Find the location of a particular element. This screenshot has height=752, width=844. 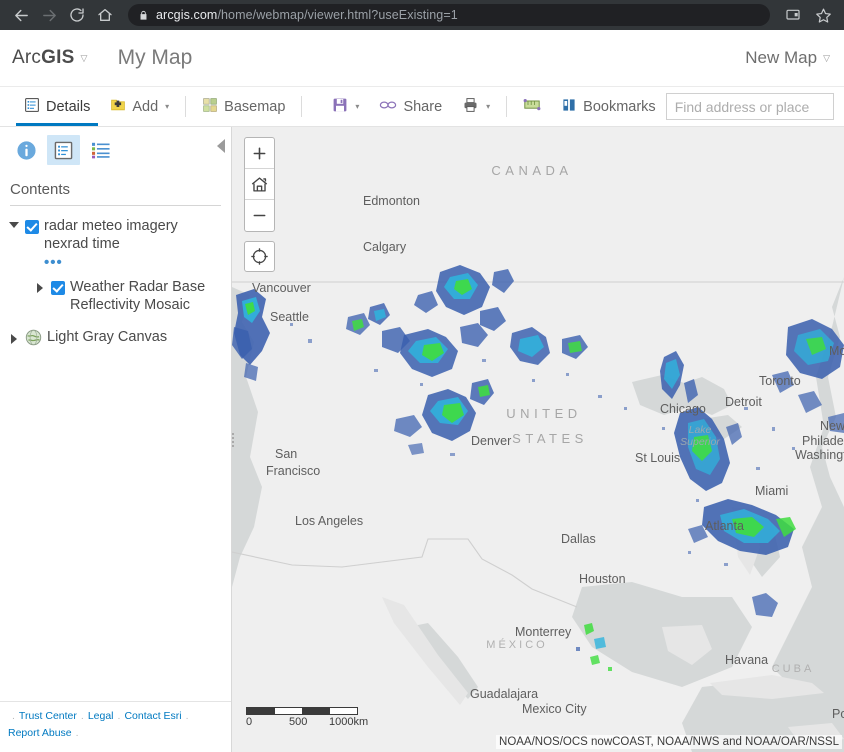

link-icon is located at coordinates (388, 107).